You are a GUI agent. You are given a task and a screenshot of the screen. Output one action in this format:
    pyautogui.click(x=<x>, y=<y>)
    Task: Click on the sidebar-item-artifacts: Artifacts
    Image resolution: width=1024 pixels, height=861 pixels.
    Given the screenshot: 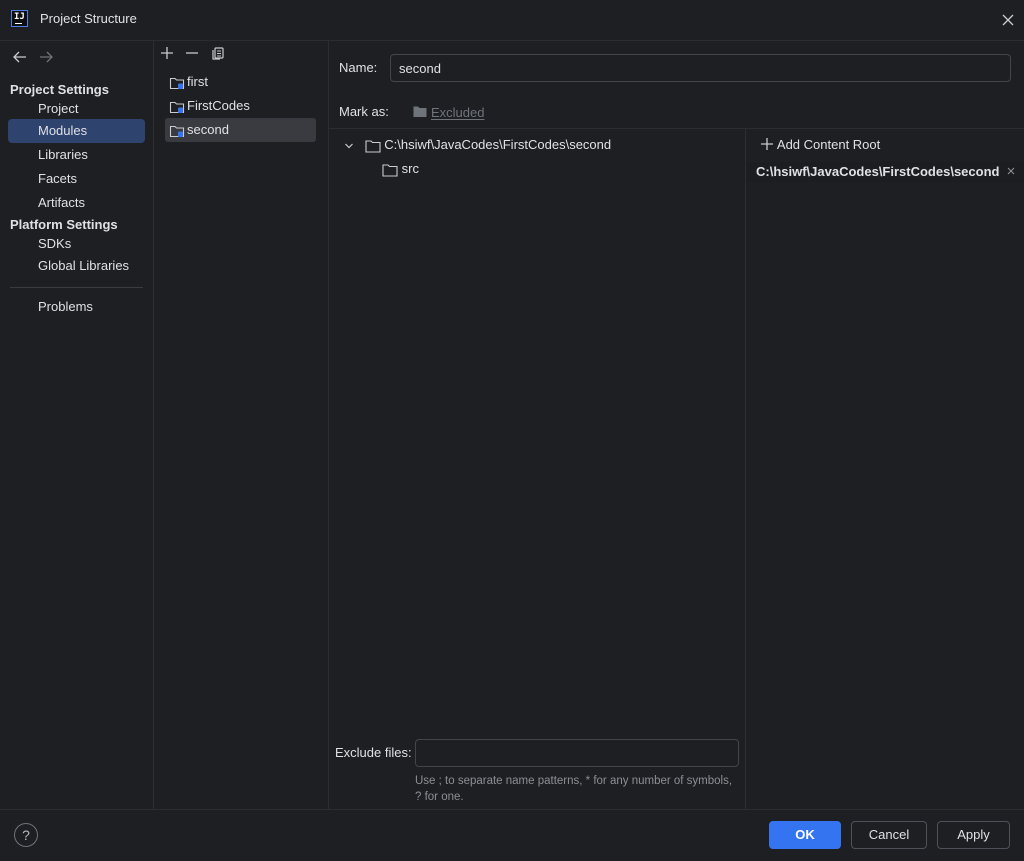 What is the action you would take?
    pyautogui.click(x=76, y=203)
    